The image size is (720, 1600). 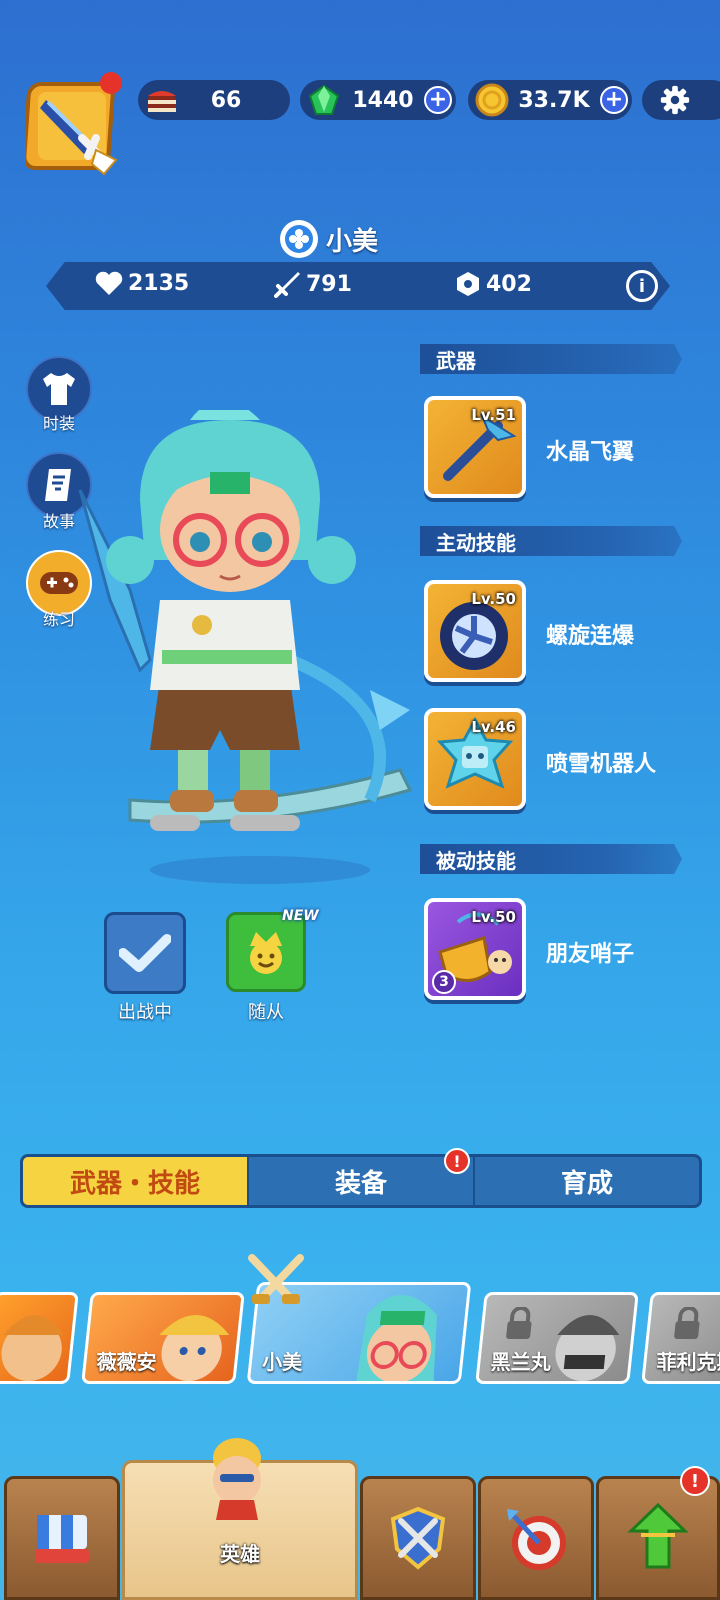 I want to click on notification-dot, so click(x=111, y=83).